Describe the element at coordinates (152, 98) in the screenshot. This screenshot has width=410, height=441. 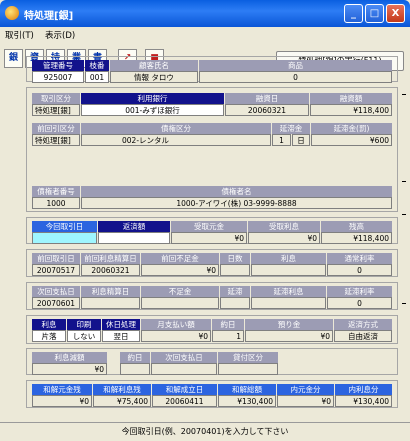
I see `bank-label: 利用銀行` at that location.